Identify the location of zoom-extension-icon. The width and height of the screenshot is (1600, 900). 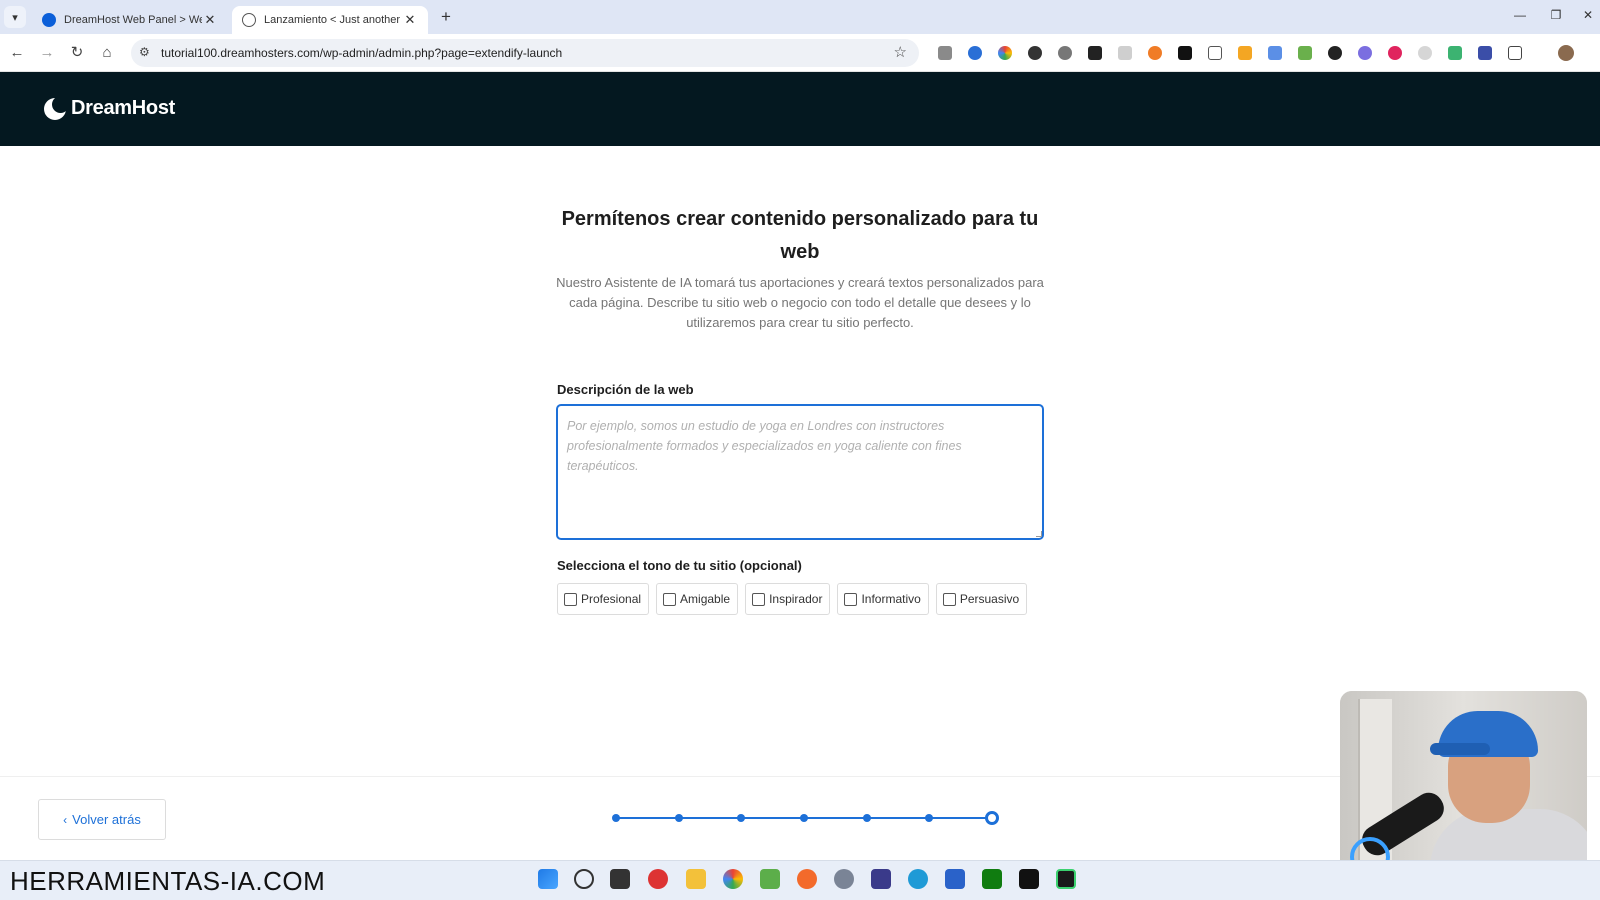
(1065, 53).